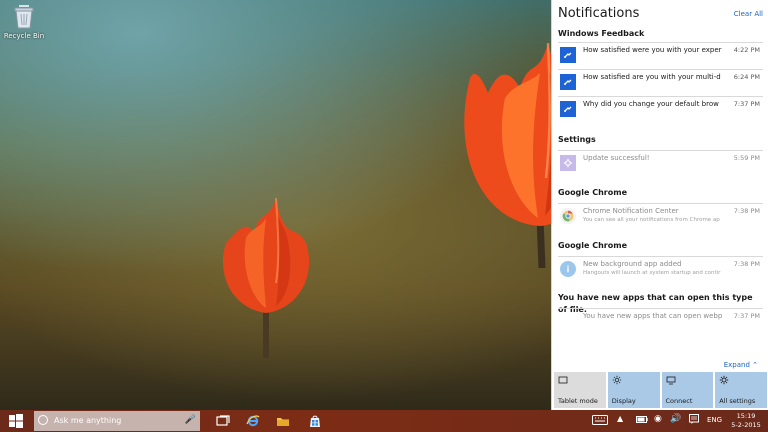 The height and width of the screenshot is (432, 768). Describe the element at coordinates (687, 390) in the screenshot. I see `quick-action-connect: Connect` at that location.